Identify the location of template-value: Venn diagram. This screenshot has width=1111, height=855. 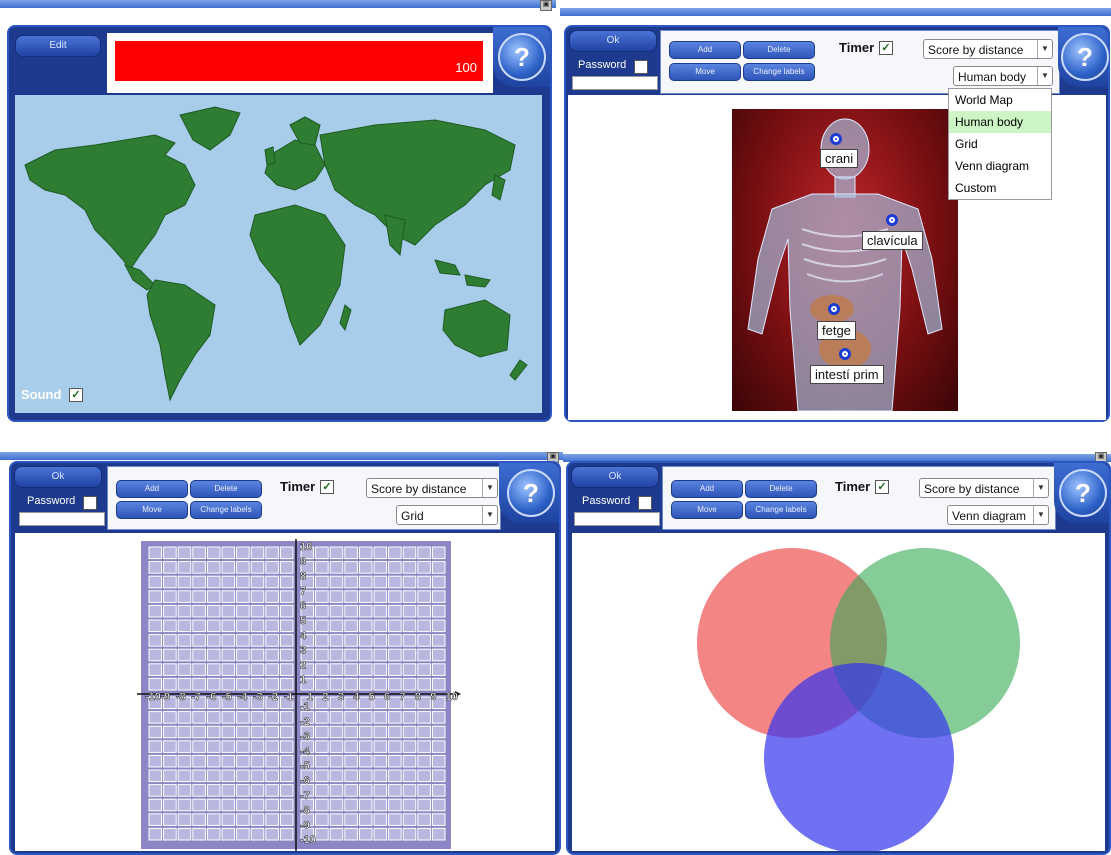
(989, 516).